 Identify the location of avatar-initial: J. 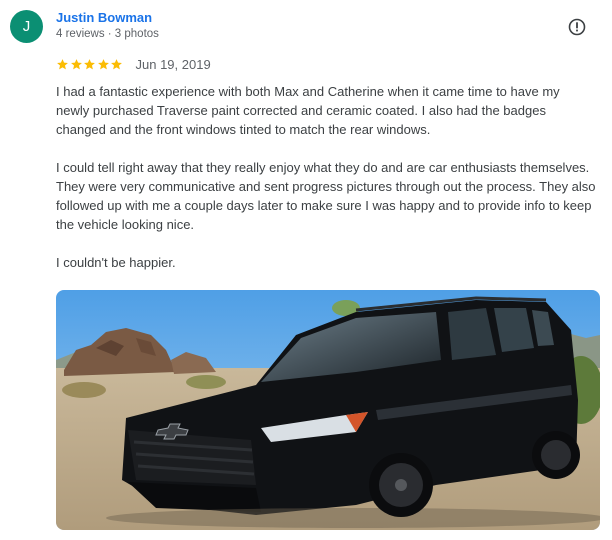
(26, 26).